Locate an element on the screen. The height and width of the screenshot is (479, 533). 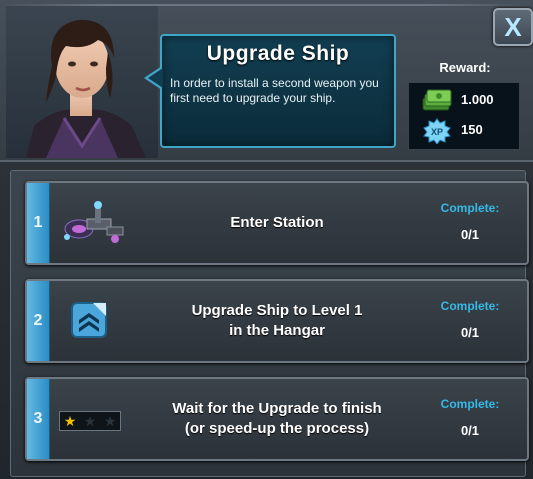
task-number: 2 is located at coordinates (38, 321).